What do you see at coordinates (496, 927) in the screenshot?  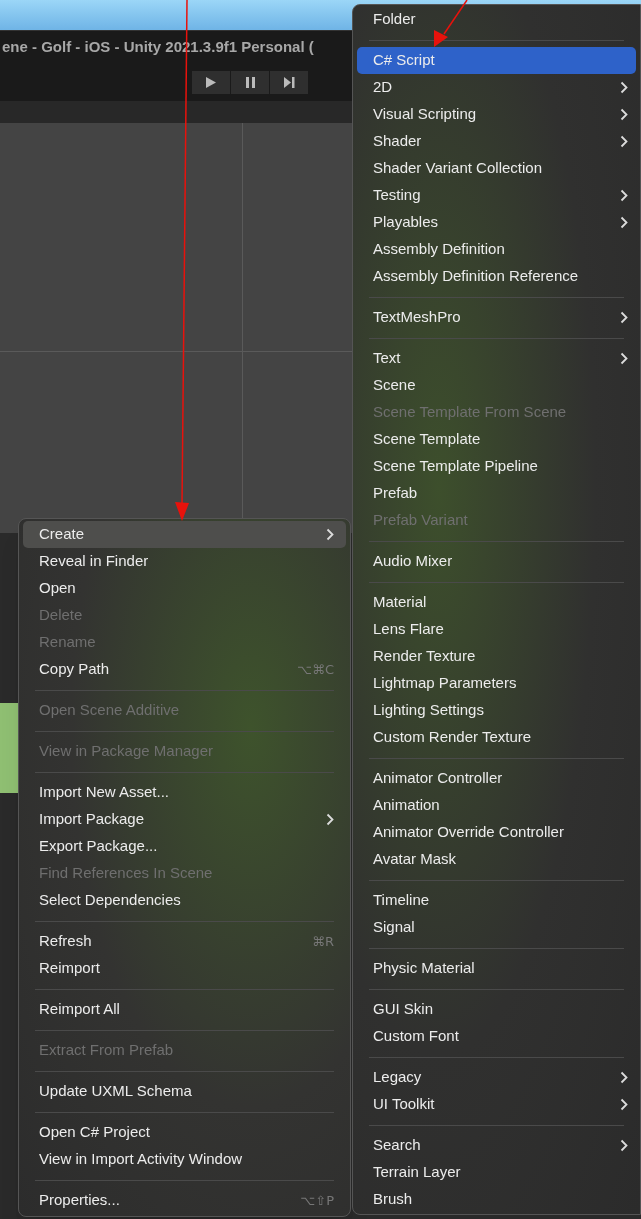 I see `menu-item: Signal` at bounding box center [496, 927].